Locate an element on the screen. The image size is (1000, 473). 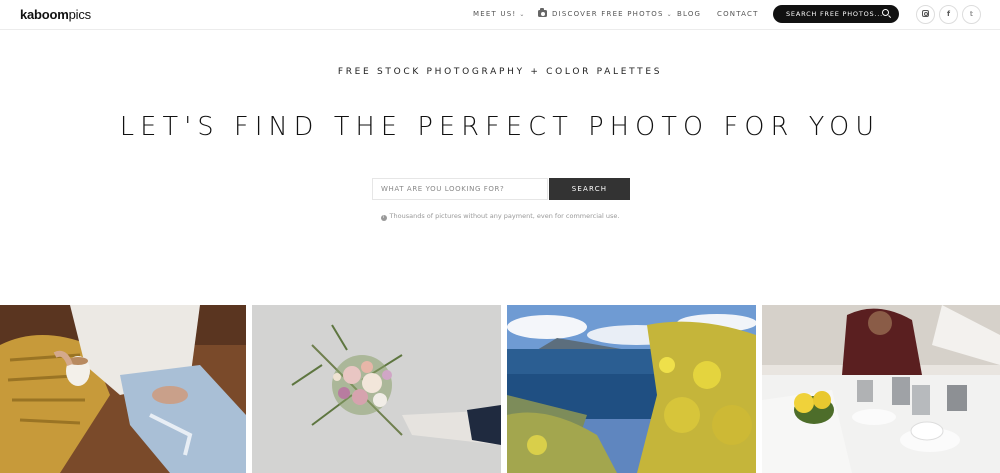
photo-coffee-blanket-image is located at coordinates (123, 389).